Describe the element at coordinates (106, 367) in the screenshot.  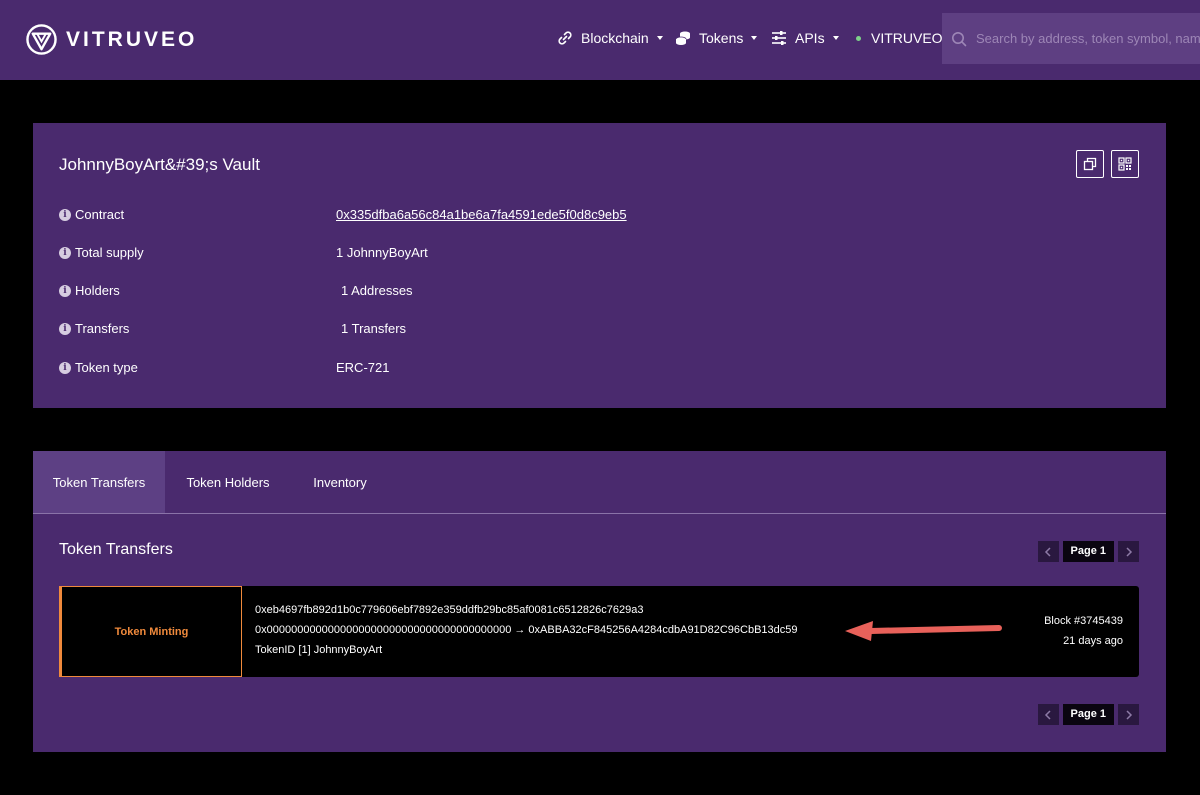
I see `detail-label: Token type` at that location.